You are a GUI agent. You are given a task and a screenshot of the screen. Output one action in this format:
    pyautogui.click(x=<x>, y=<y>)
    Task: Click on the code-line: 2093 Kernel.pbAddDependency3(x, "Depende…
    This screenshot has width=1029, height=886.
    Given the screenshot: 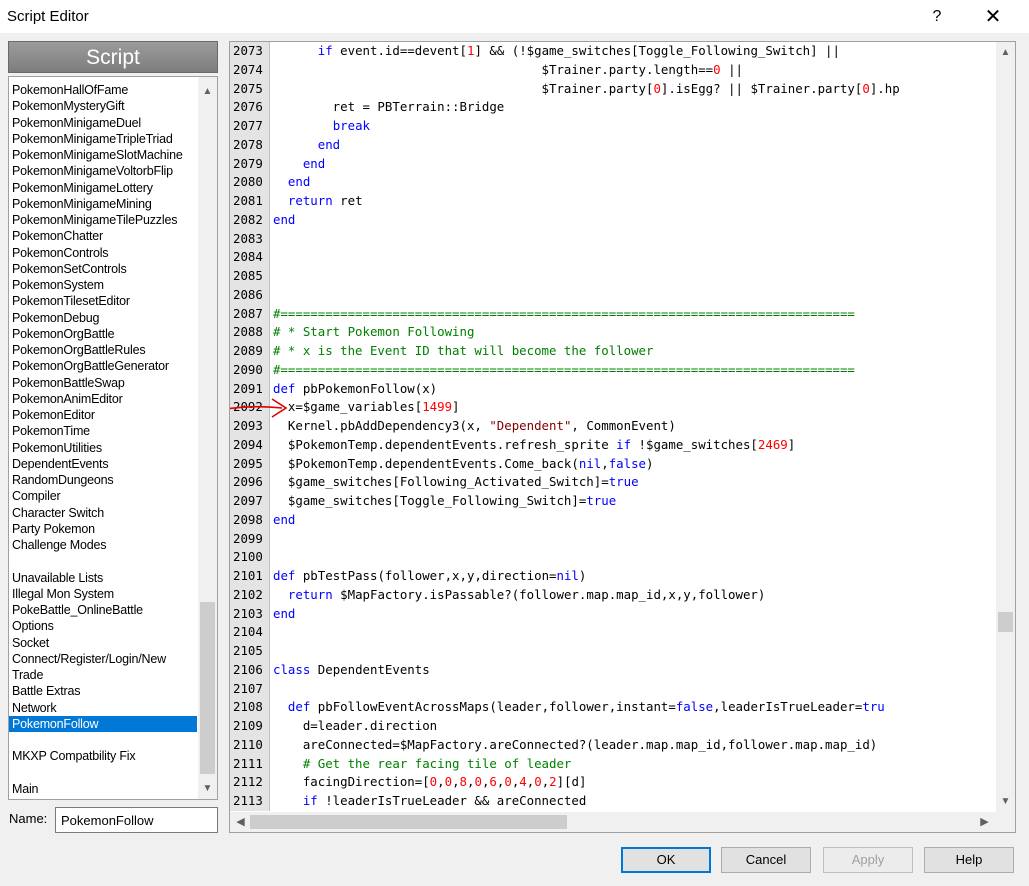 What is the action you would take?
    pyautogui.click(x=612, y=426)
    